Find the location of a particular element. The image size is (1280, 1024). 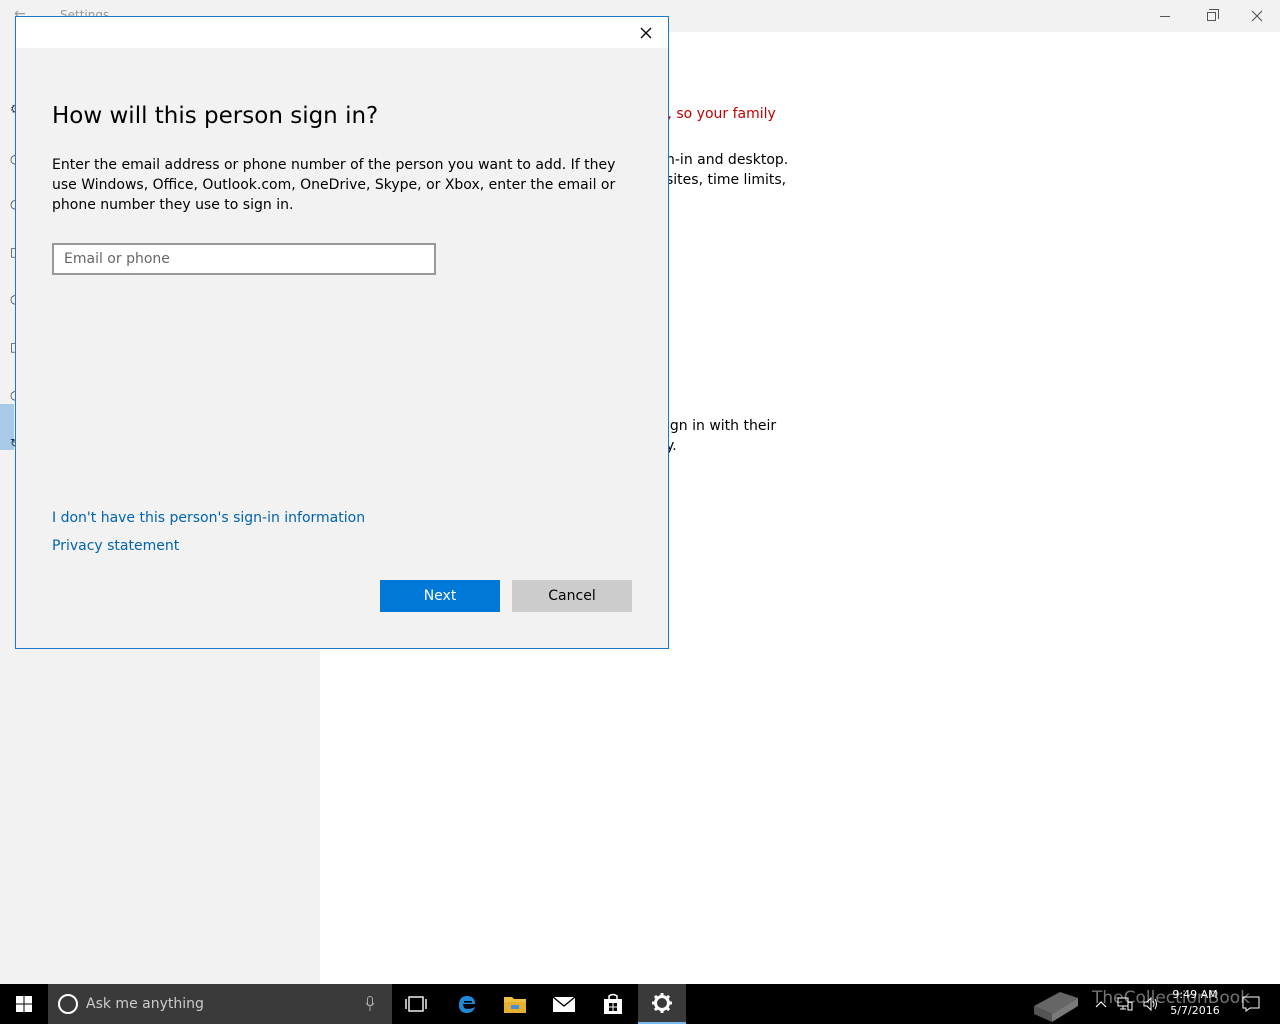

store-button is located at coordinates (613, 1004).